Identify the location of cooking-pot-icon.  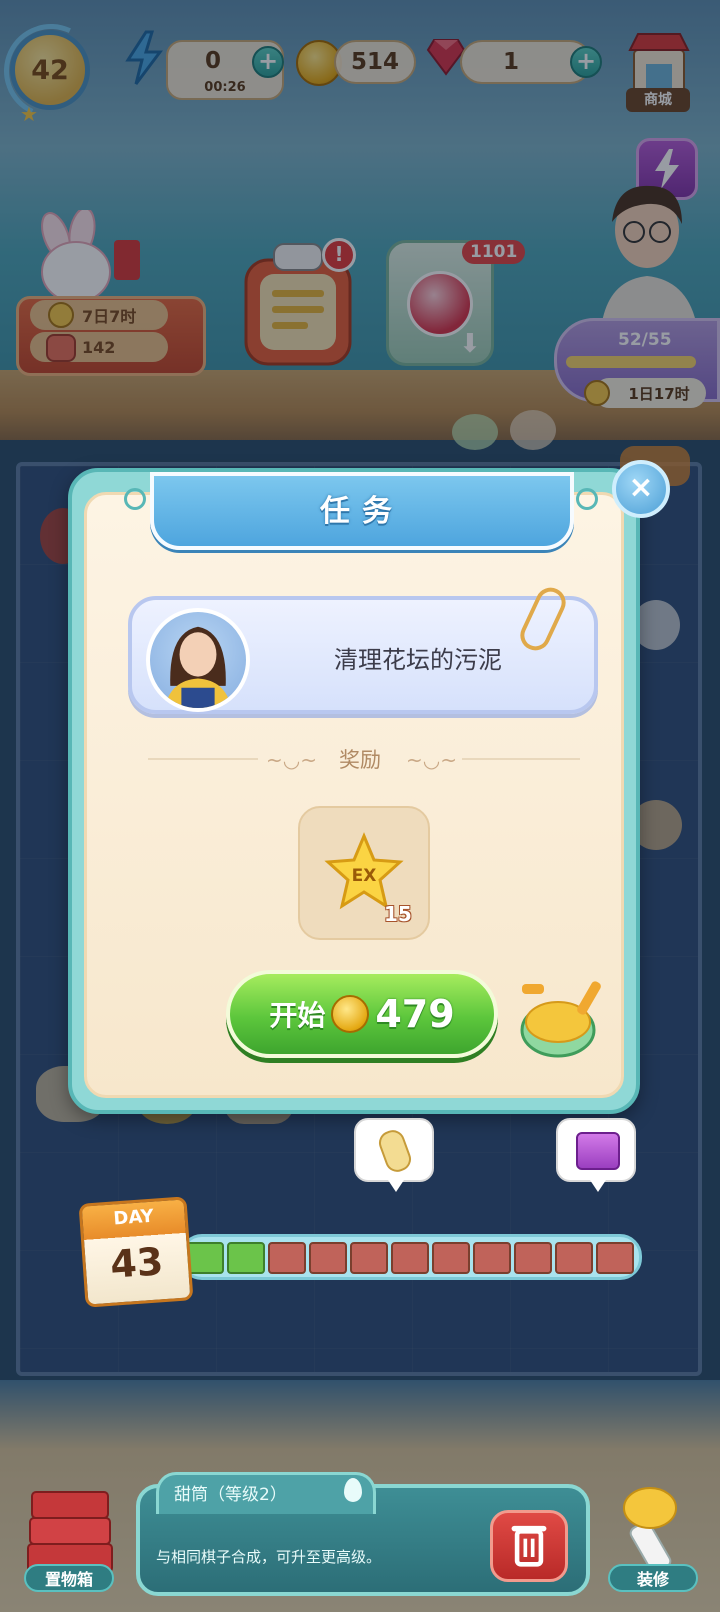
(560, 1019).